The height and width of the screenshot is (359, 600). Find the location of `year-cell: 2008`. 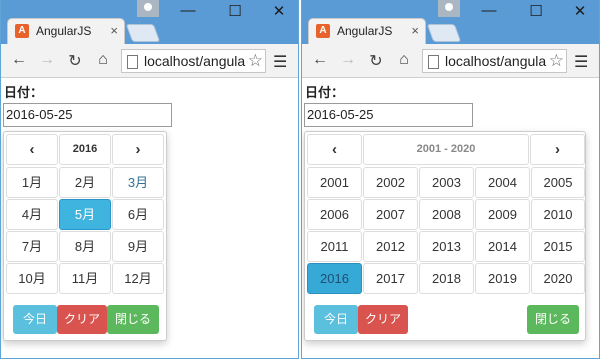

year-cell: 2008 is located at coordinates (446, 214).